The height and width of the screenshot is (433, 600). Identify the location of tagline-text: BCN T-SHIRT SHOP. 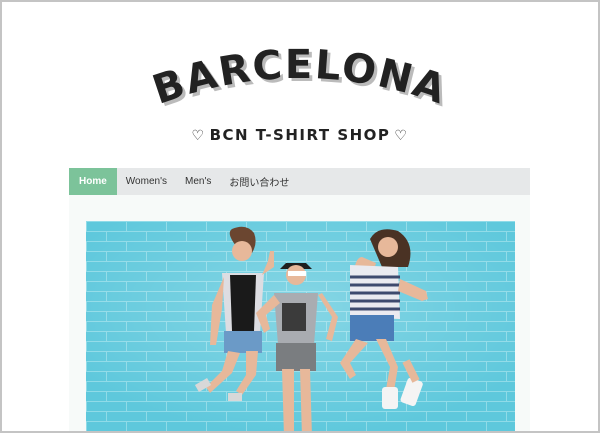
(300, 135).